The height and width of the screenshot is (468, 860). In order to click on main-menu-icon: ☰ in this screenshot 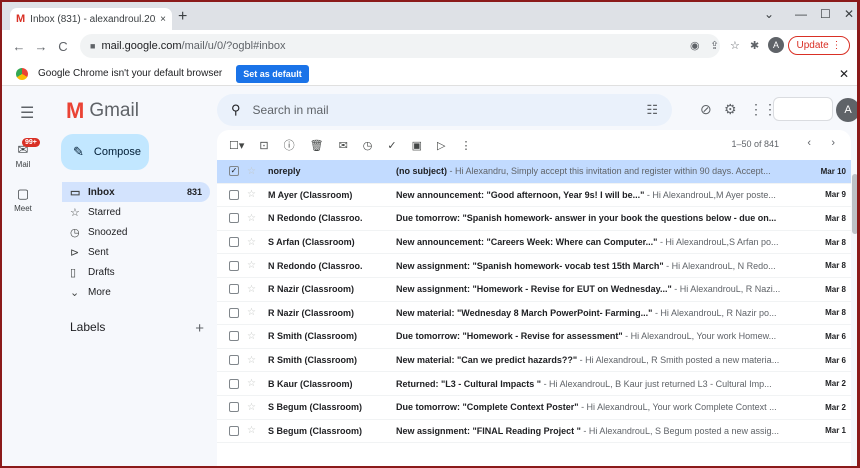, I will do `click(27, 113)`.